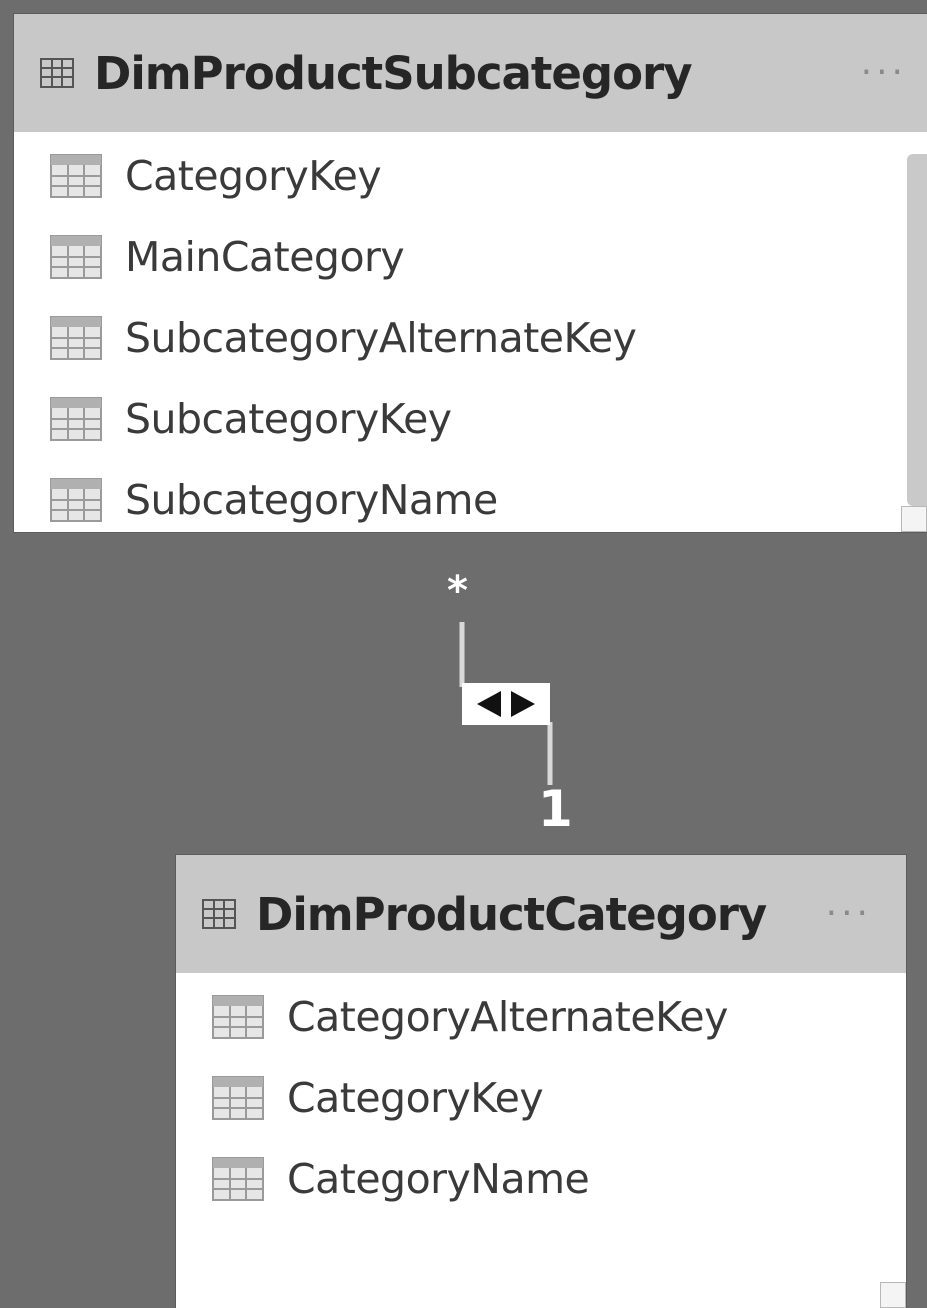 This screenshot has width=927, height=1308. Describe the element at coordinates (288, 418) in the screenshot. I see `field-label: SubcategoryKey` at that location.